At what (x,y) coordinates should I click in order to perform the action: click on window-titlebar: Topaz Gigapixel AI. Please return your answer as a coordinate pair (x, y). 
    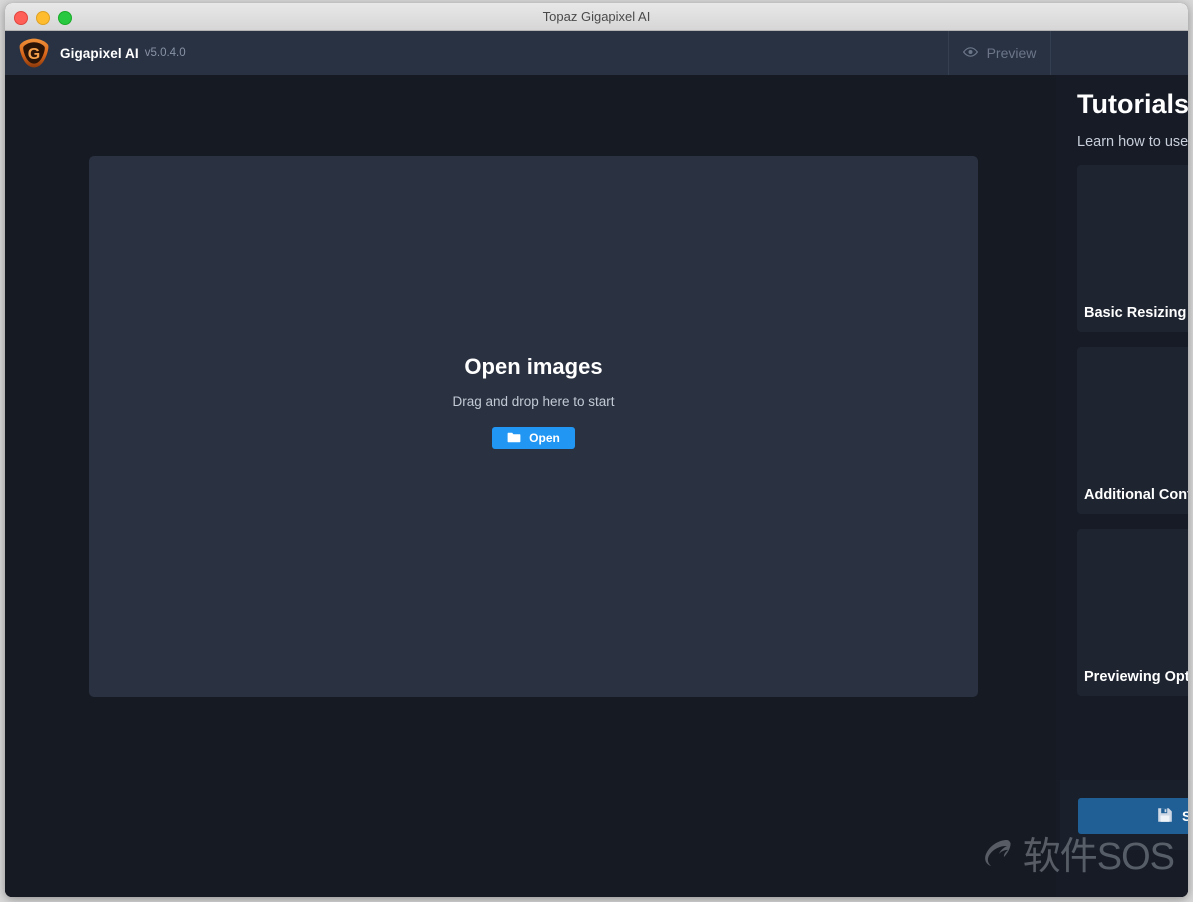
    Looking at the image, I should click on (596, 17).